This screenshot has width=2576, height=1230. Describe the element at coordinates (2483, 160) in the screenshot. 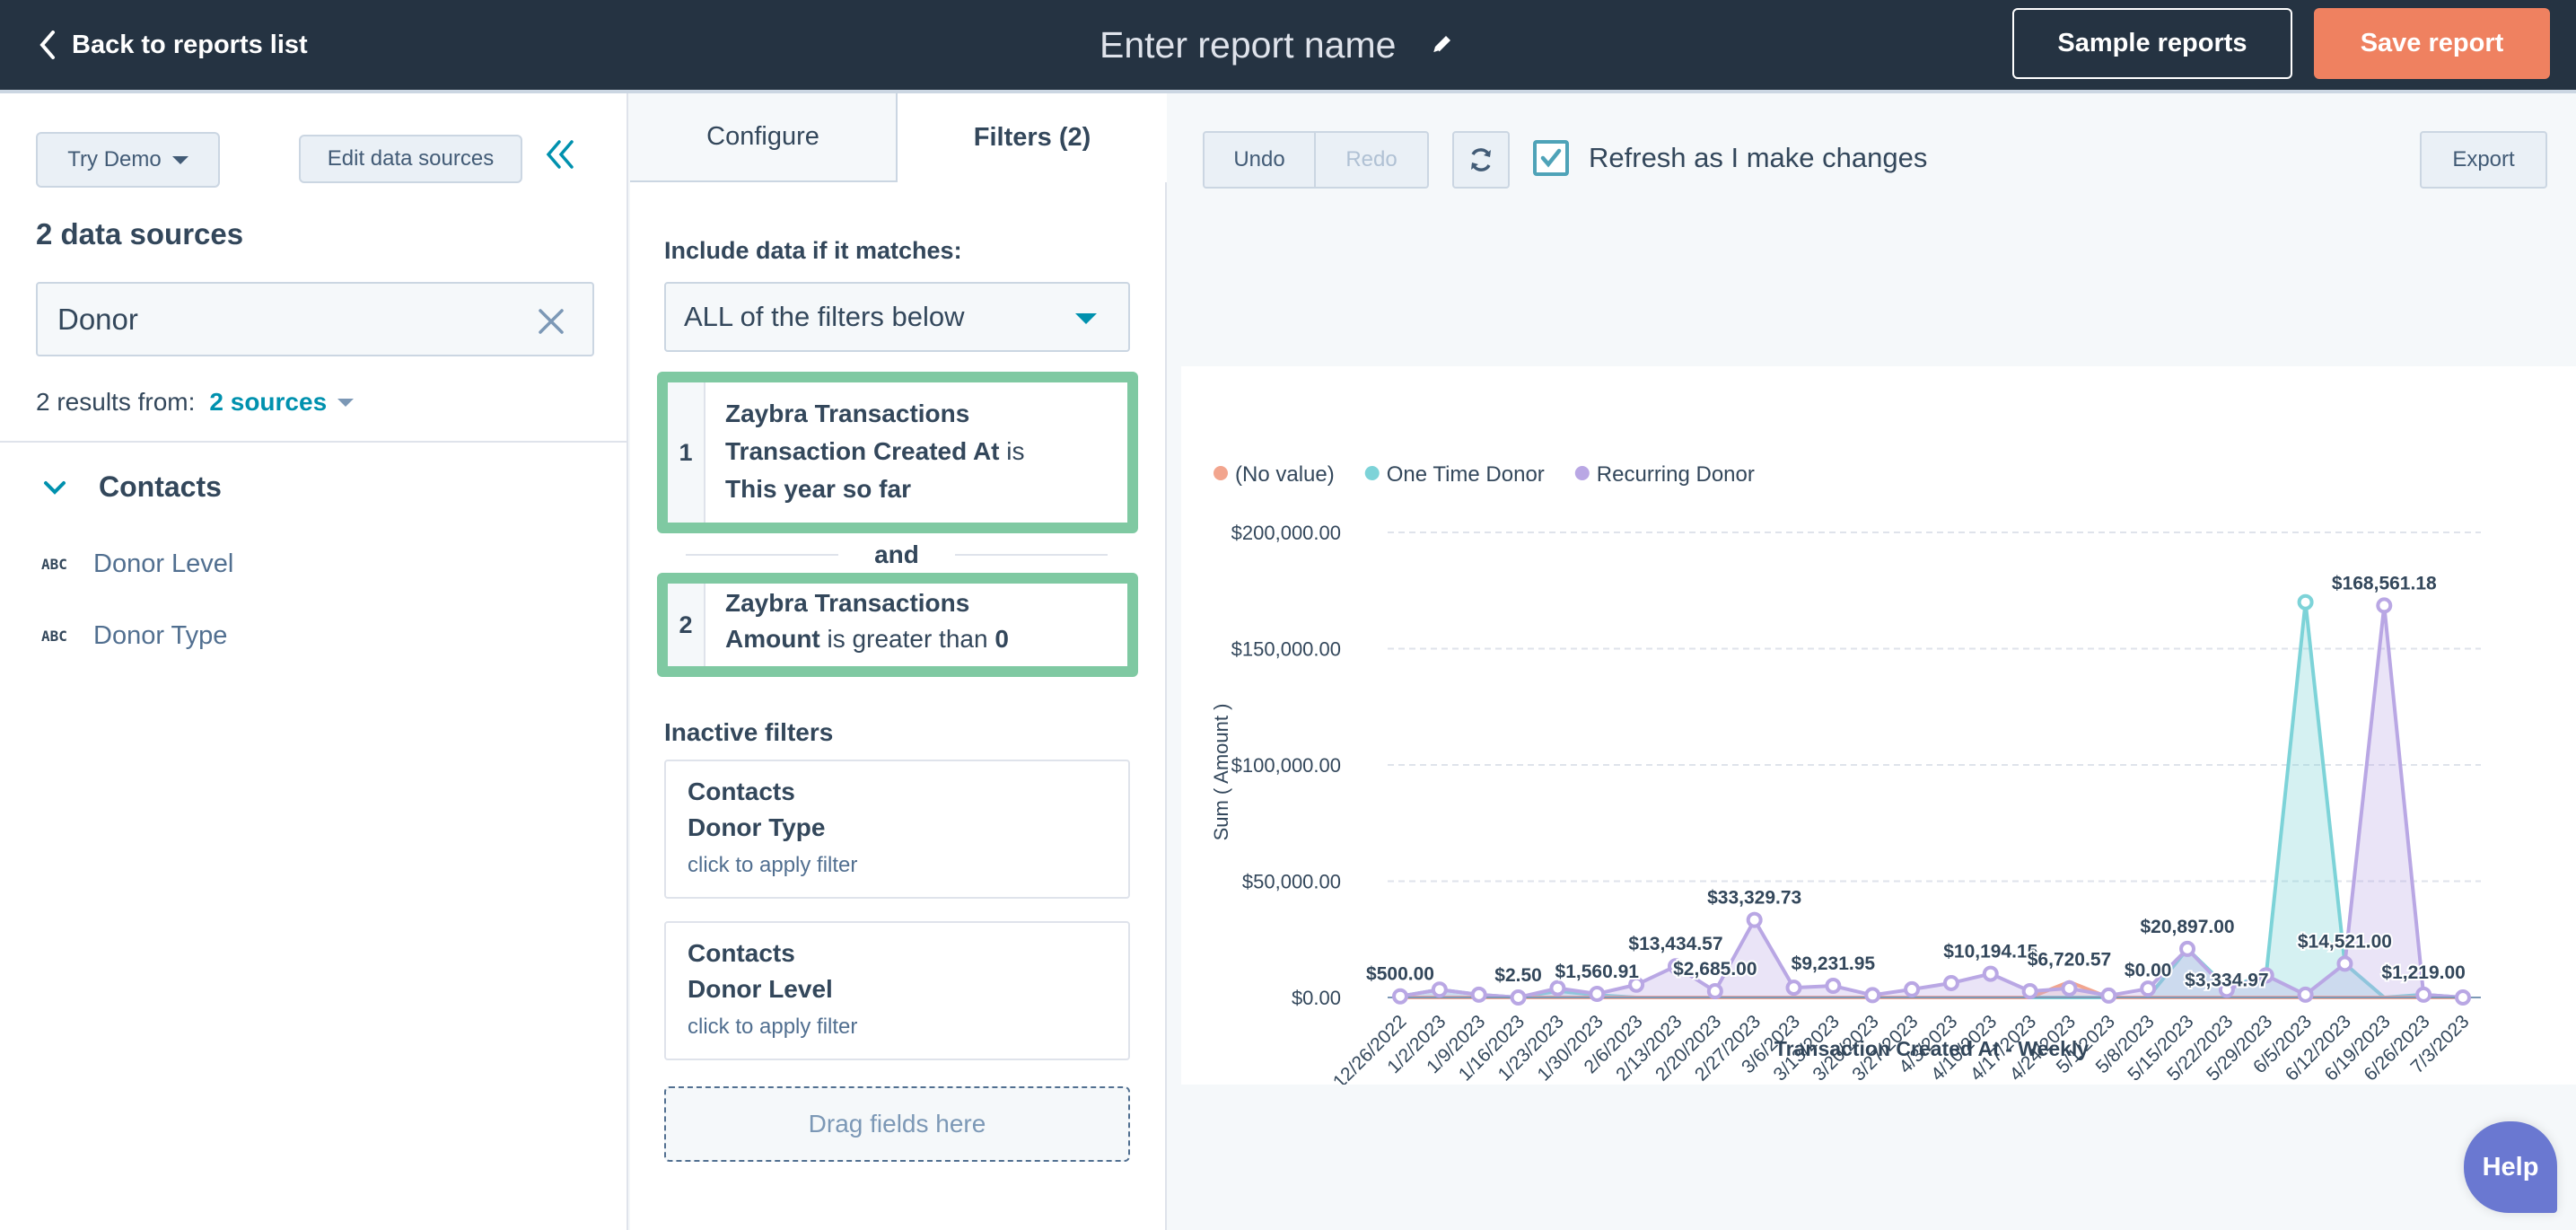

I see `export-button: Export` at that location.